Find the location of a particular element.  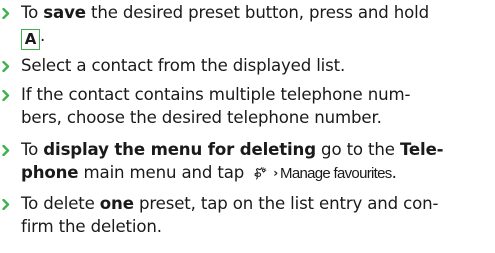

emphasis-text: one is located at coordinates (116, 203).